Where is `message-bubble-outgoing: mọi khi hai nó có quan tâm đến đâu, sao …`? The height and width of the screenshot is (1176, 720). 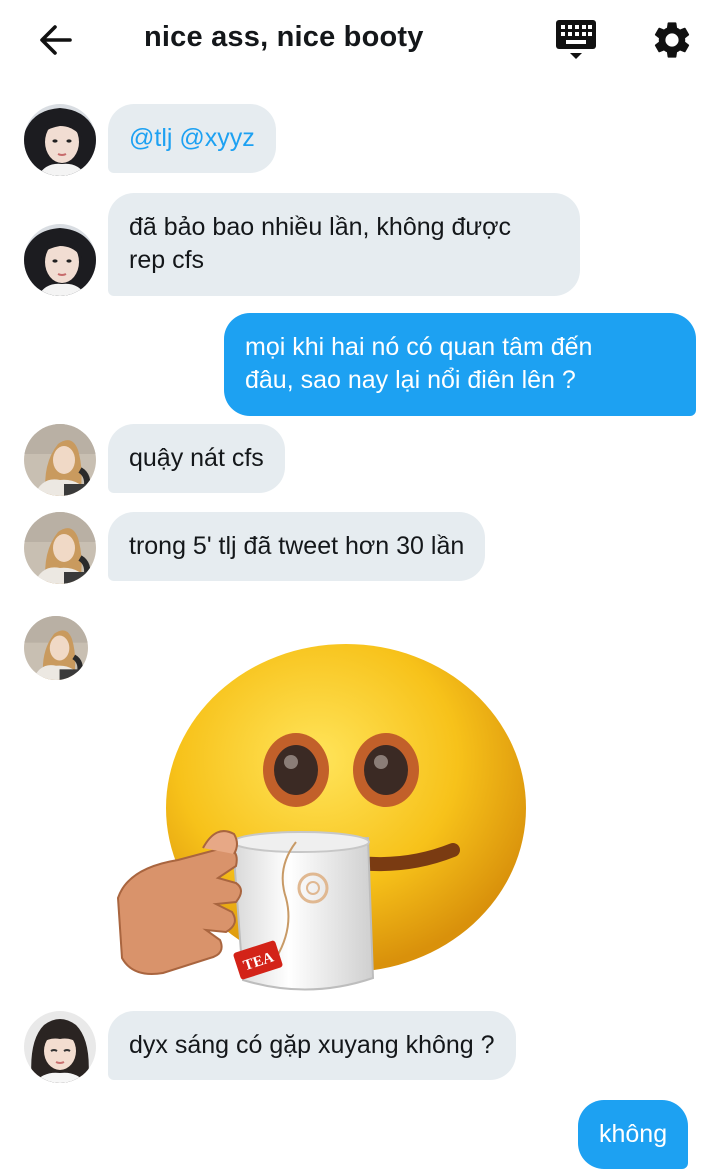
message-bubble-outgoing: mọi khi hai nó có quan tâm đến đâu, sao … is located at coordinates (460, 364).